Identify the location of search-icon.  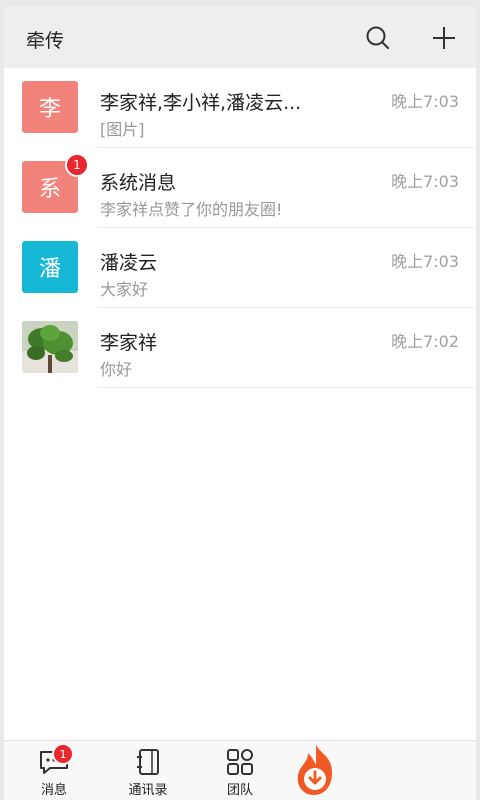
(377, 37).